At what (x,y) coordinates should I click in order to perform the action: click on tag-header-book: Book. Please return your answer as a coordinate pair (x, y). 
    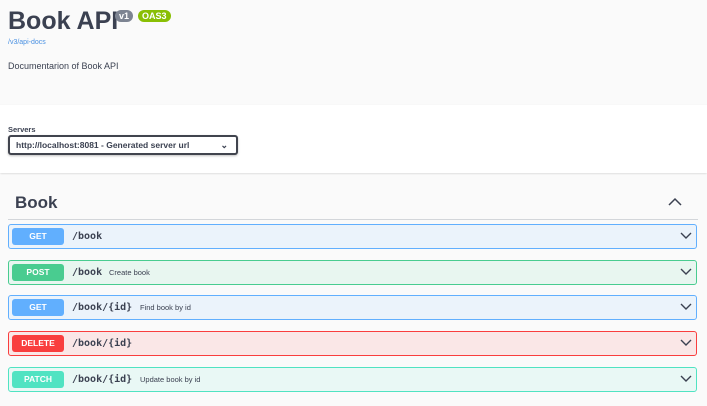
    Looking at the image, I should click on (353, 203).